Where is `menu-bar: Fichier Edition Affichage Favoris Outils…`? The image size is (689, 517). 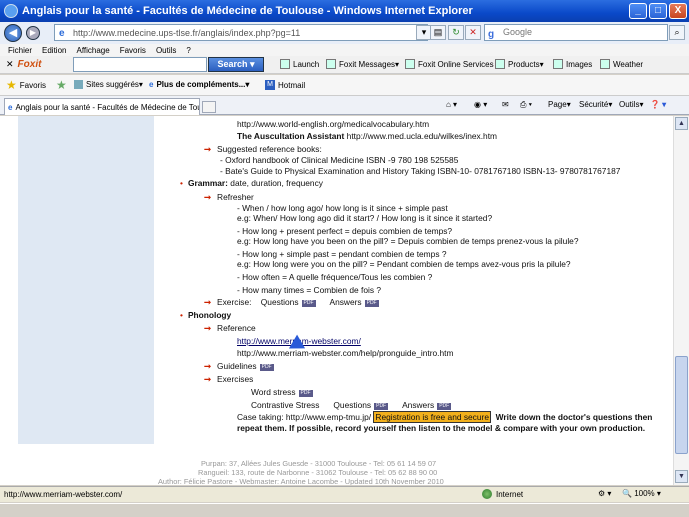 menu-bar: Fichier Edition Affichage Favoris Outils… is located at coordinates (344, 50).